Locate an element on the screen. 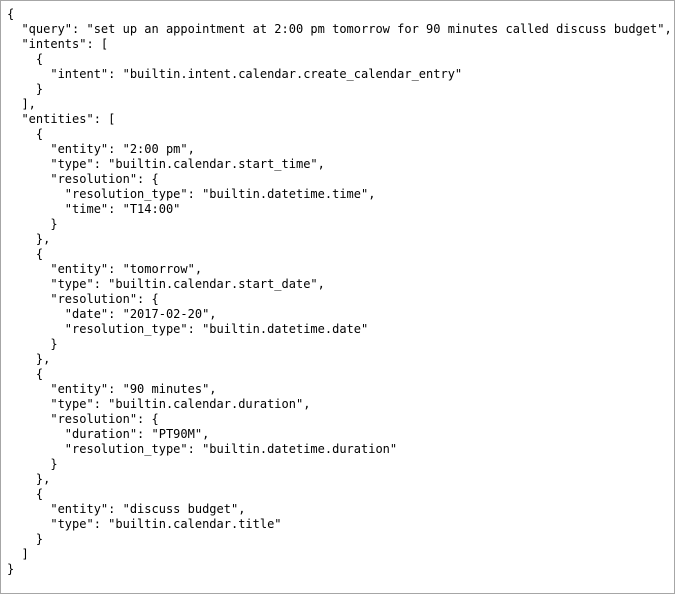  json-line: "entities": [ is located at coordinates (61, 119).